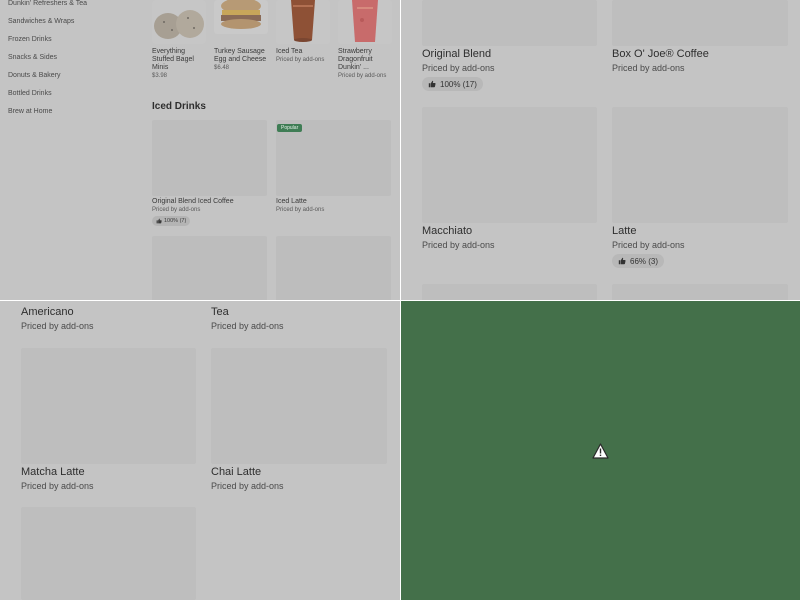 The height and width of the screenshot is (600, 800). What do you see at coordinates (644, 261) in the screenshot?
I see `rating-text: 66% (3)` at bounding box center [644, 261].